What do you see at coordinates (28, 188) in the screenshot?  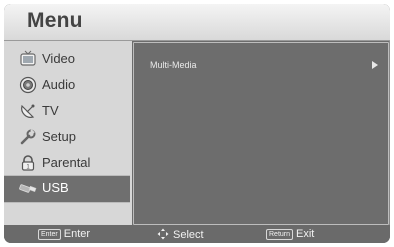 I see `usb-drive-icon` at bounding box center [28, 188].